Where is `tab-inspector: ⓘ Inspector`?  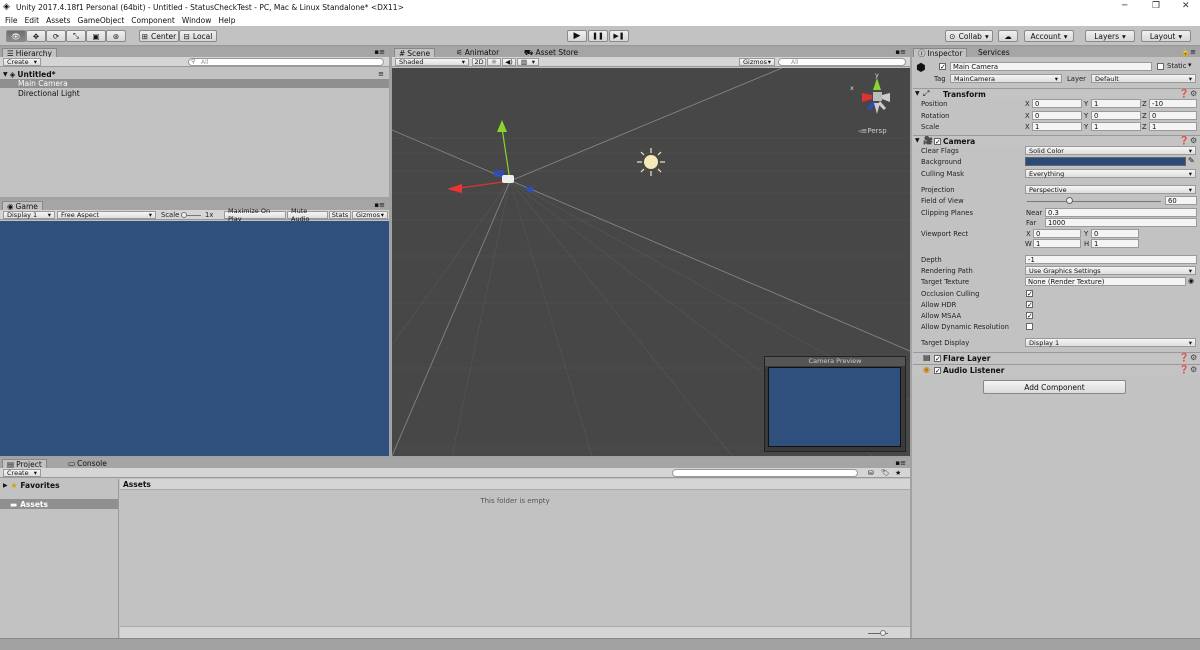 tab-inspector: ⓘ Inspector is located at coordinates (940, 53).